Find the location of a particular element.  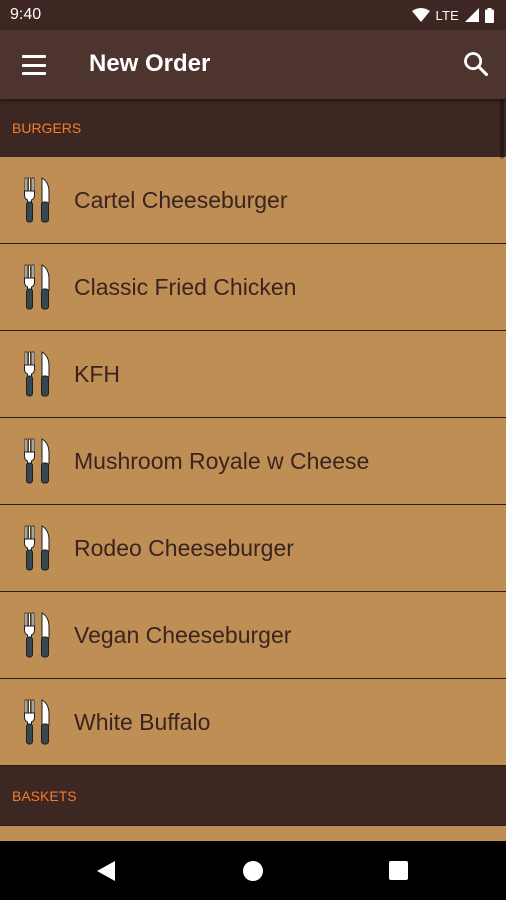

recents-icon is located at coordinates (398, 870).